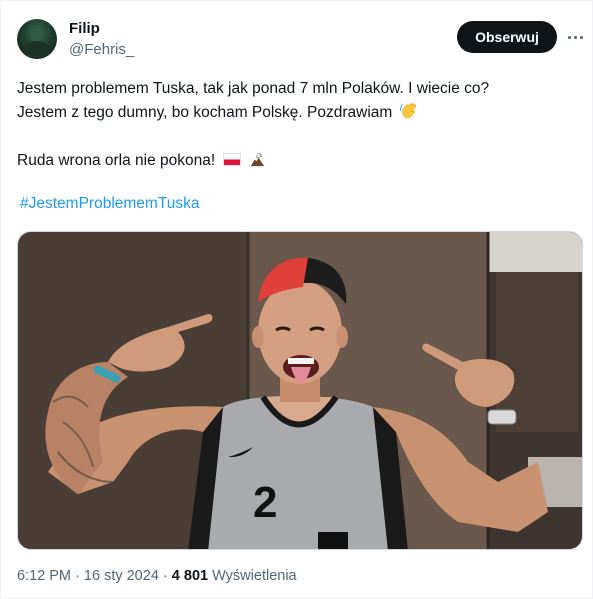  What do you see at coordinates (121, 576) in the screenshot?
I see `tweet-date: 16 sty 2024` at bounding box center [121, 576].